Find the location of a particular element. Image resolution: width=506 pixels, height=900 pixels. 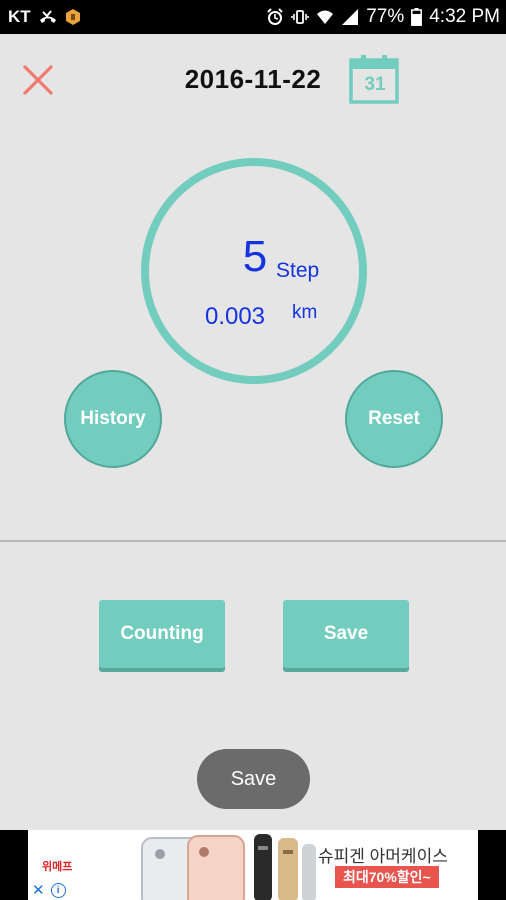

ad-close-icon: ✕ is located at coordinates (38, 890).